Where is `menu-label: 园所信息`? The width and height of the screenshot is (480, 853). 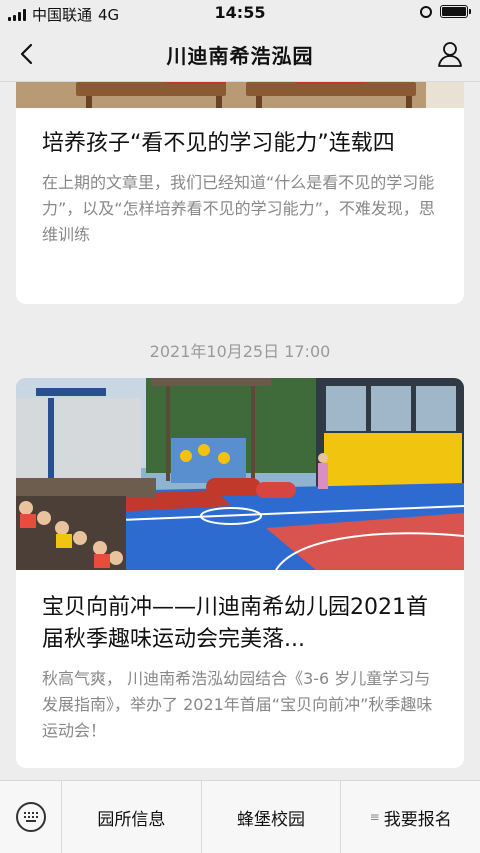 menu-label: 园所信息 is located at coordinates (131, 819).